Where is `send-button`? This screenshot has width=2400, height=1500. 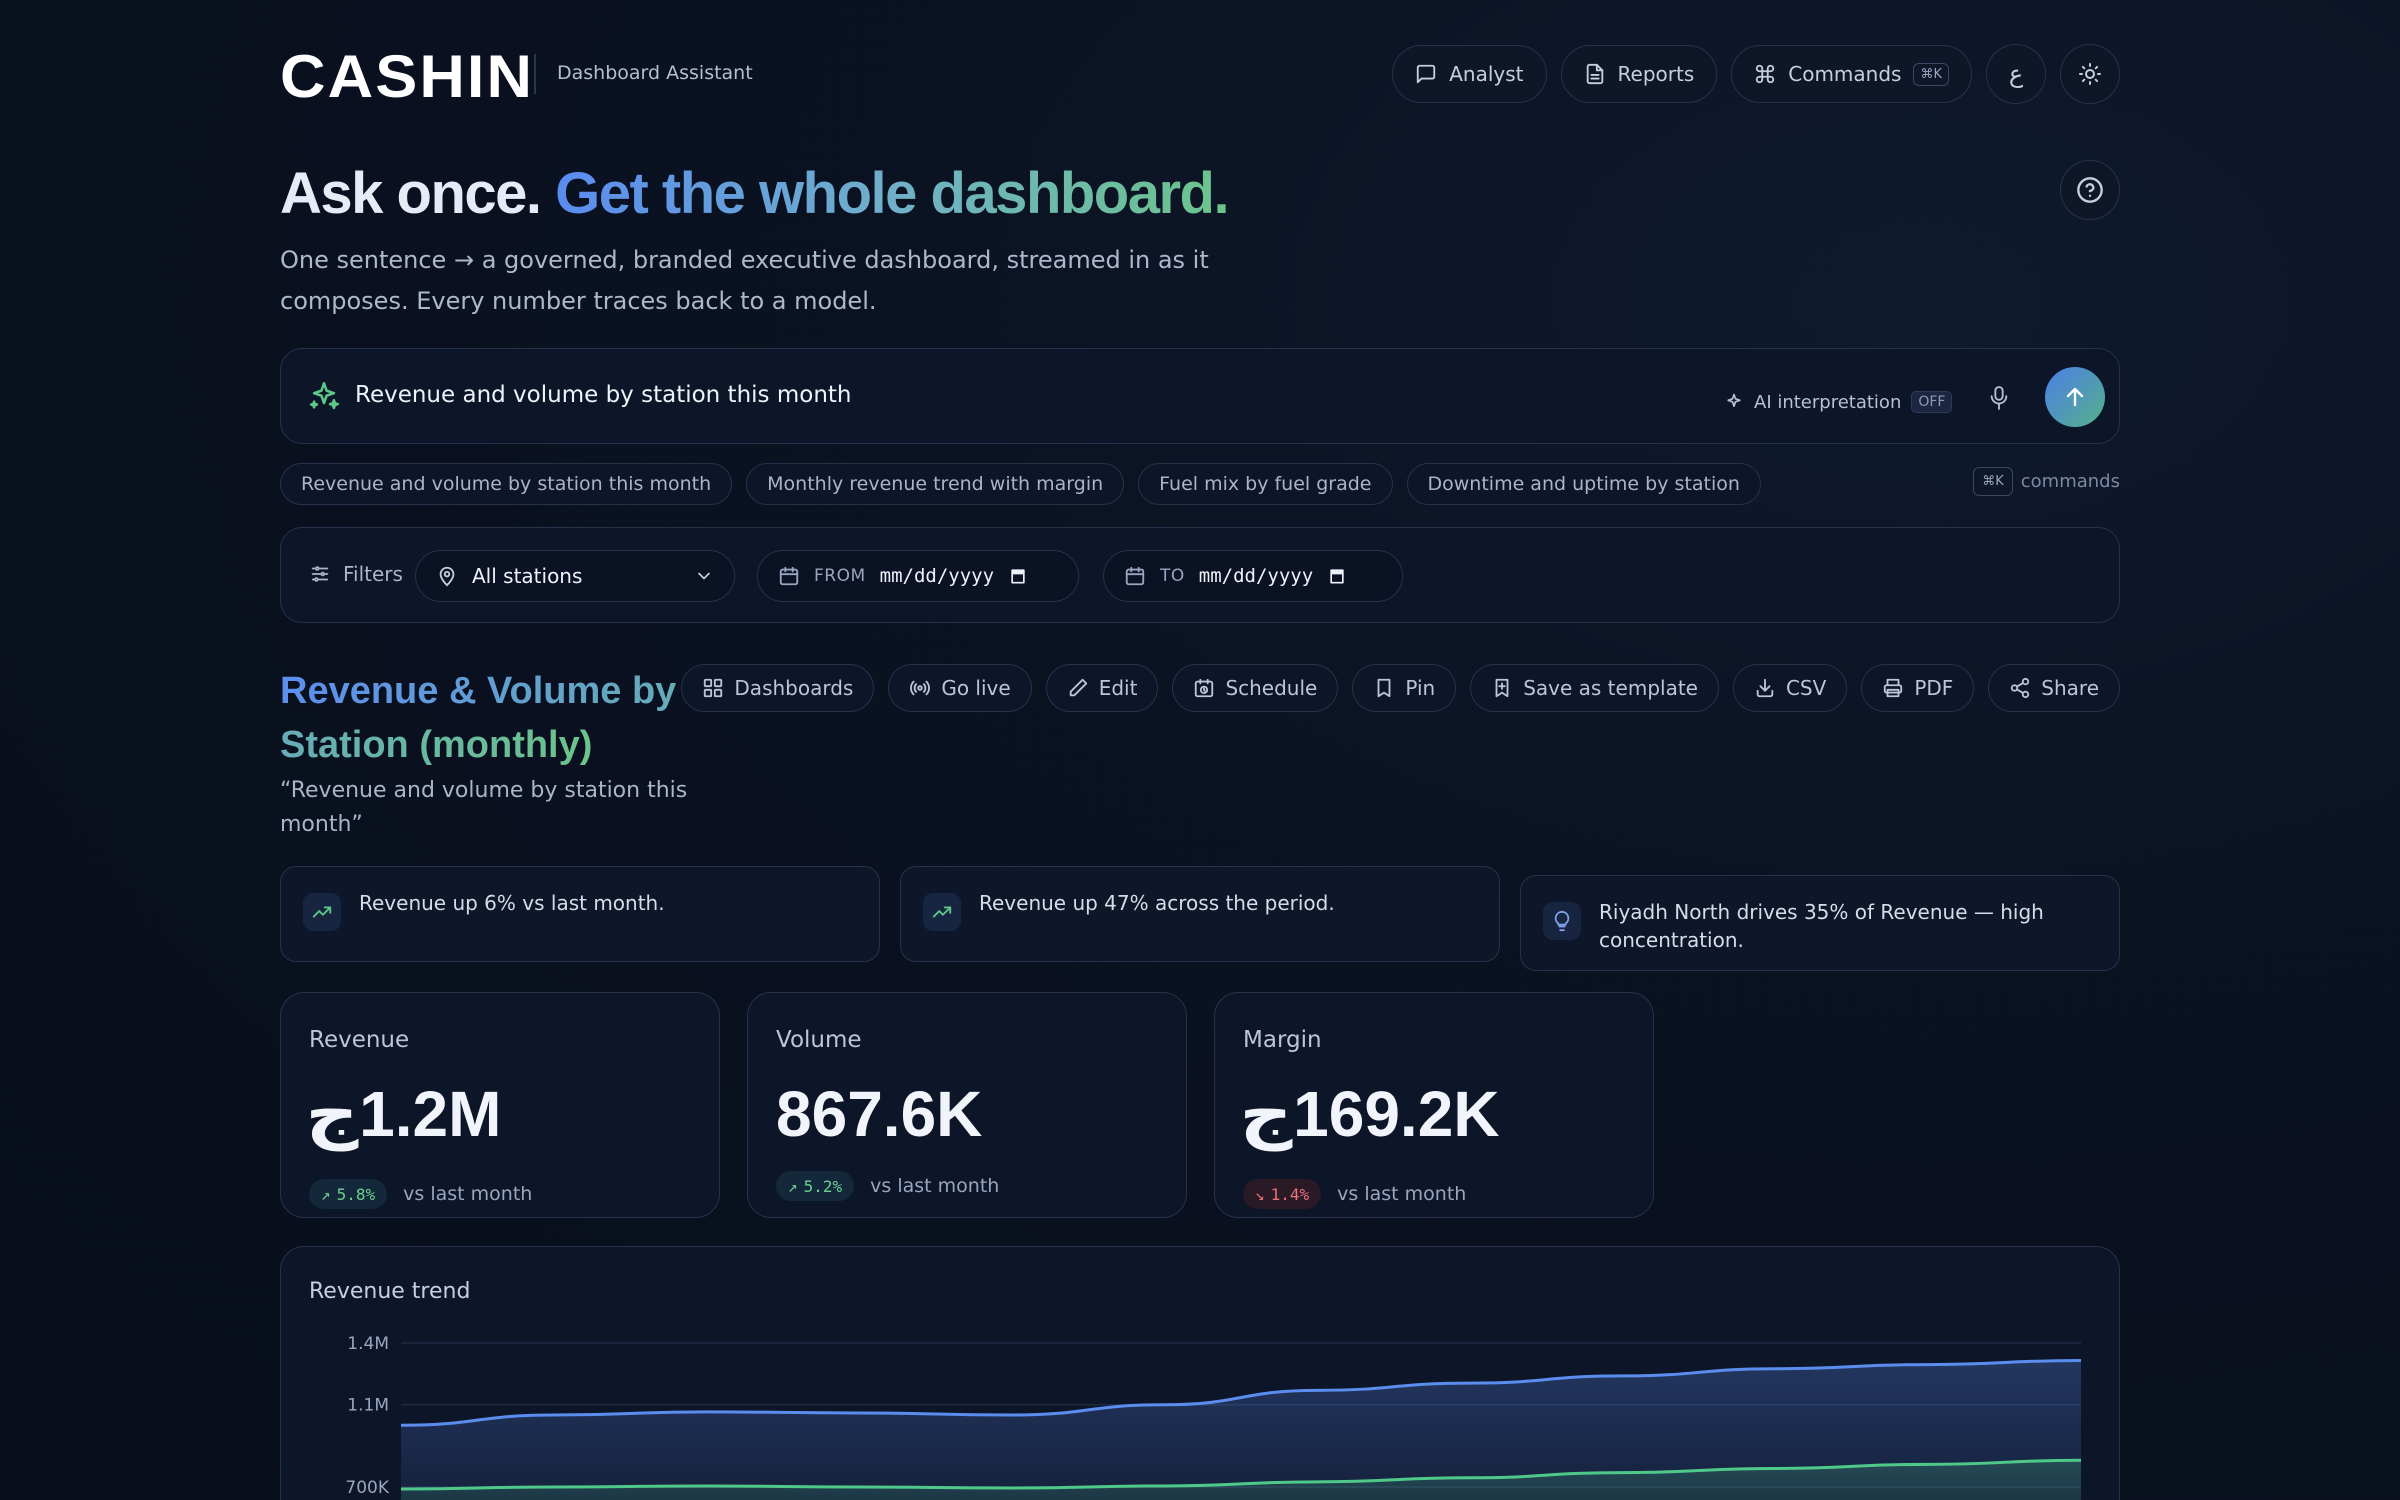
send-button is located at coordinates (2075, 397).